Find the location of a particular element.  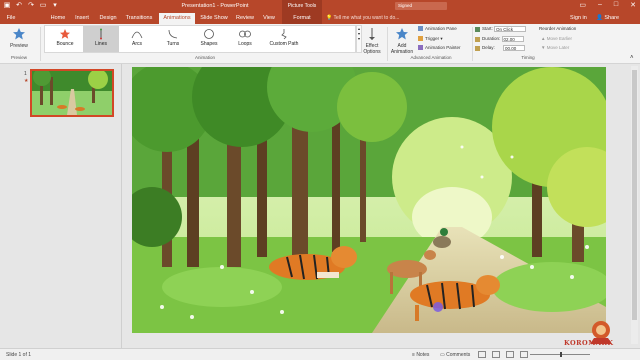

anim-loops: Loops is located at coordinates (245, 39).